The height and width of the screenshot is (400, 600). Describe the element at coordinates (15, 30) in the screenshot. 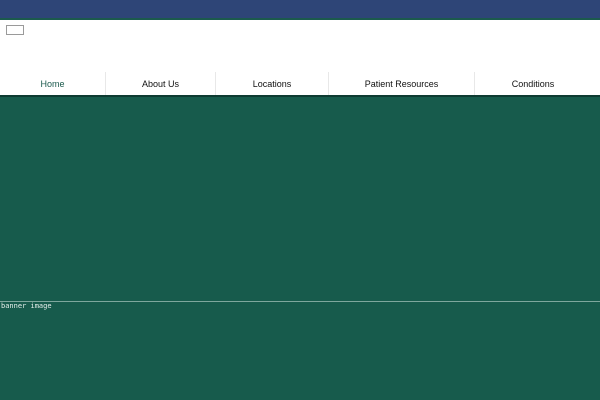

I see `logo-placeholder` at that location.